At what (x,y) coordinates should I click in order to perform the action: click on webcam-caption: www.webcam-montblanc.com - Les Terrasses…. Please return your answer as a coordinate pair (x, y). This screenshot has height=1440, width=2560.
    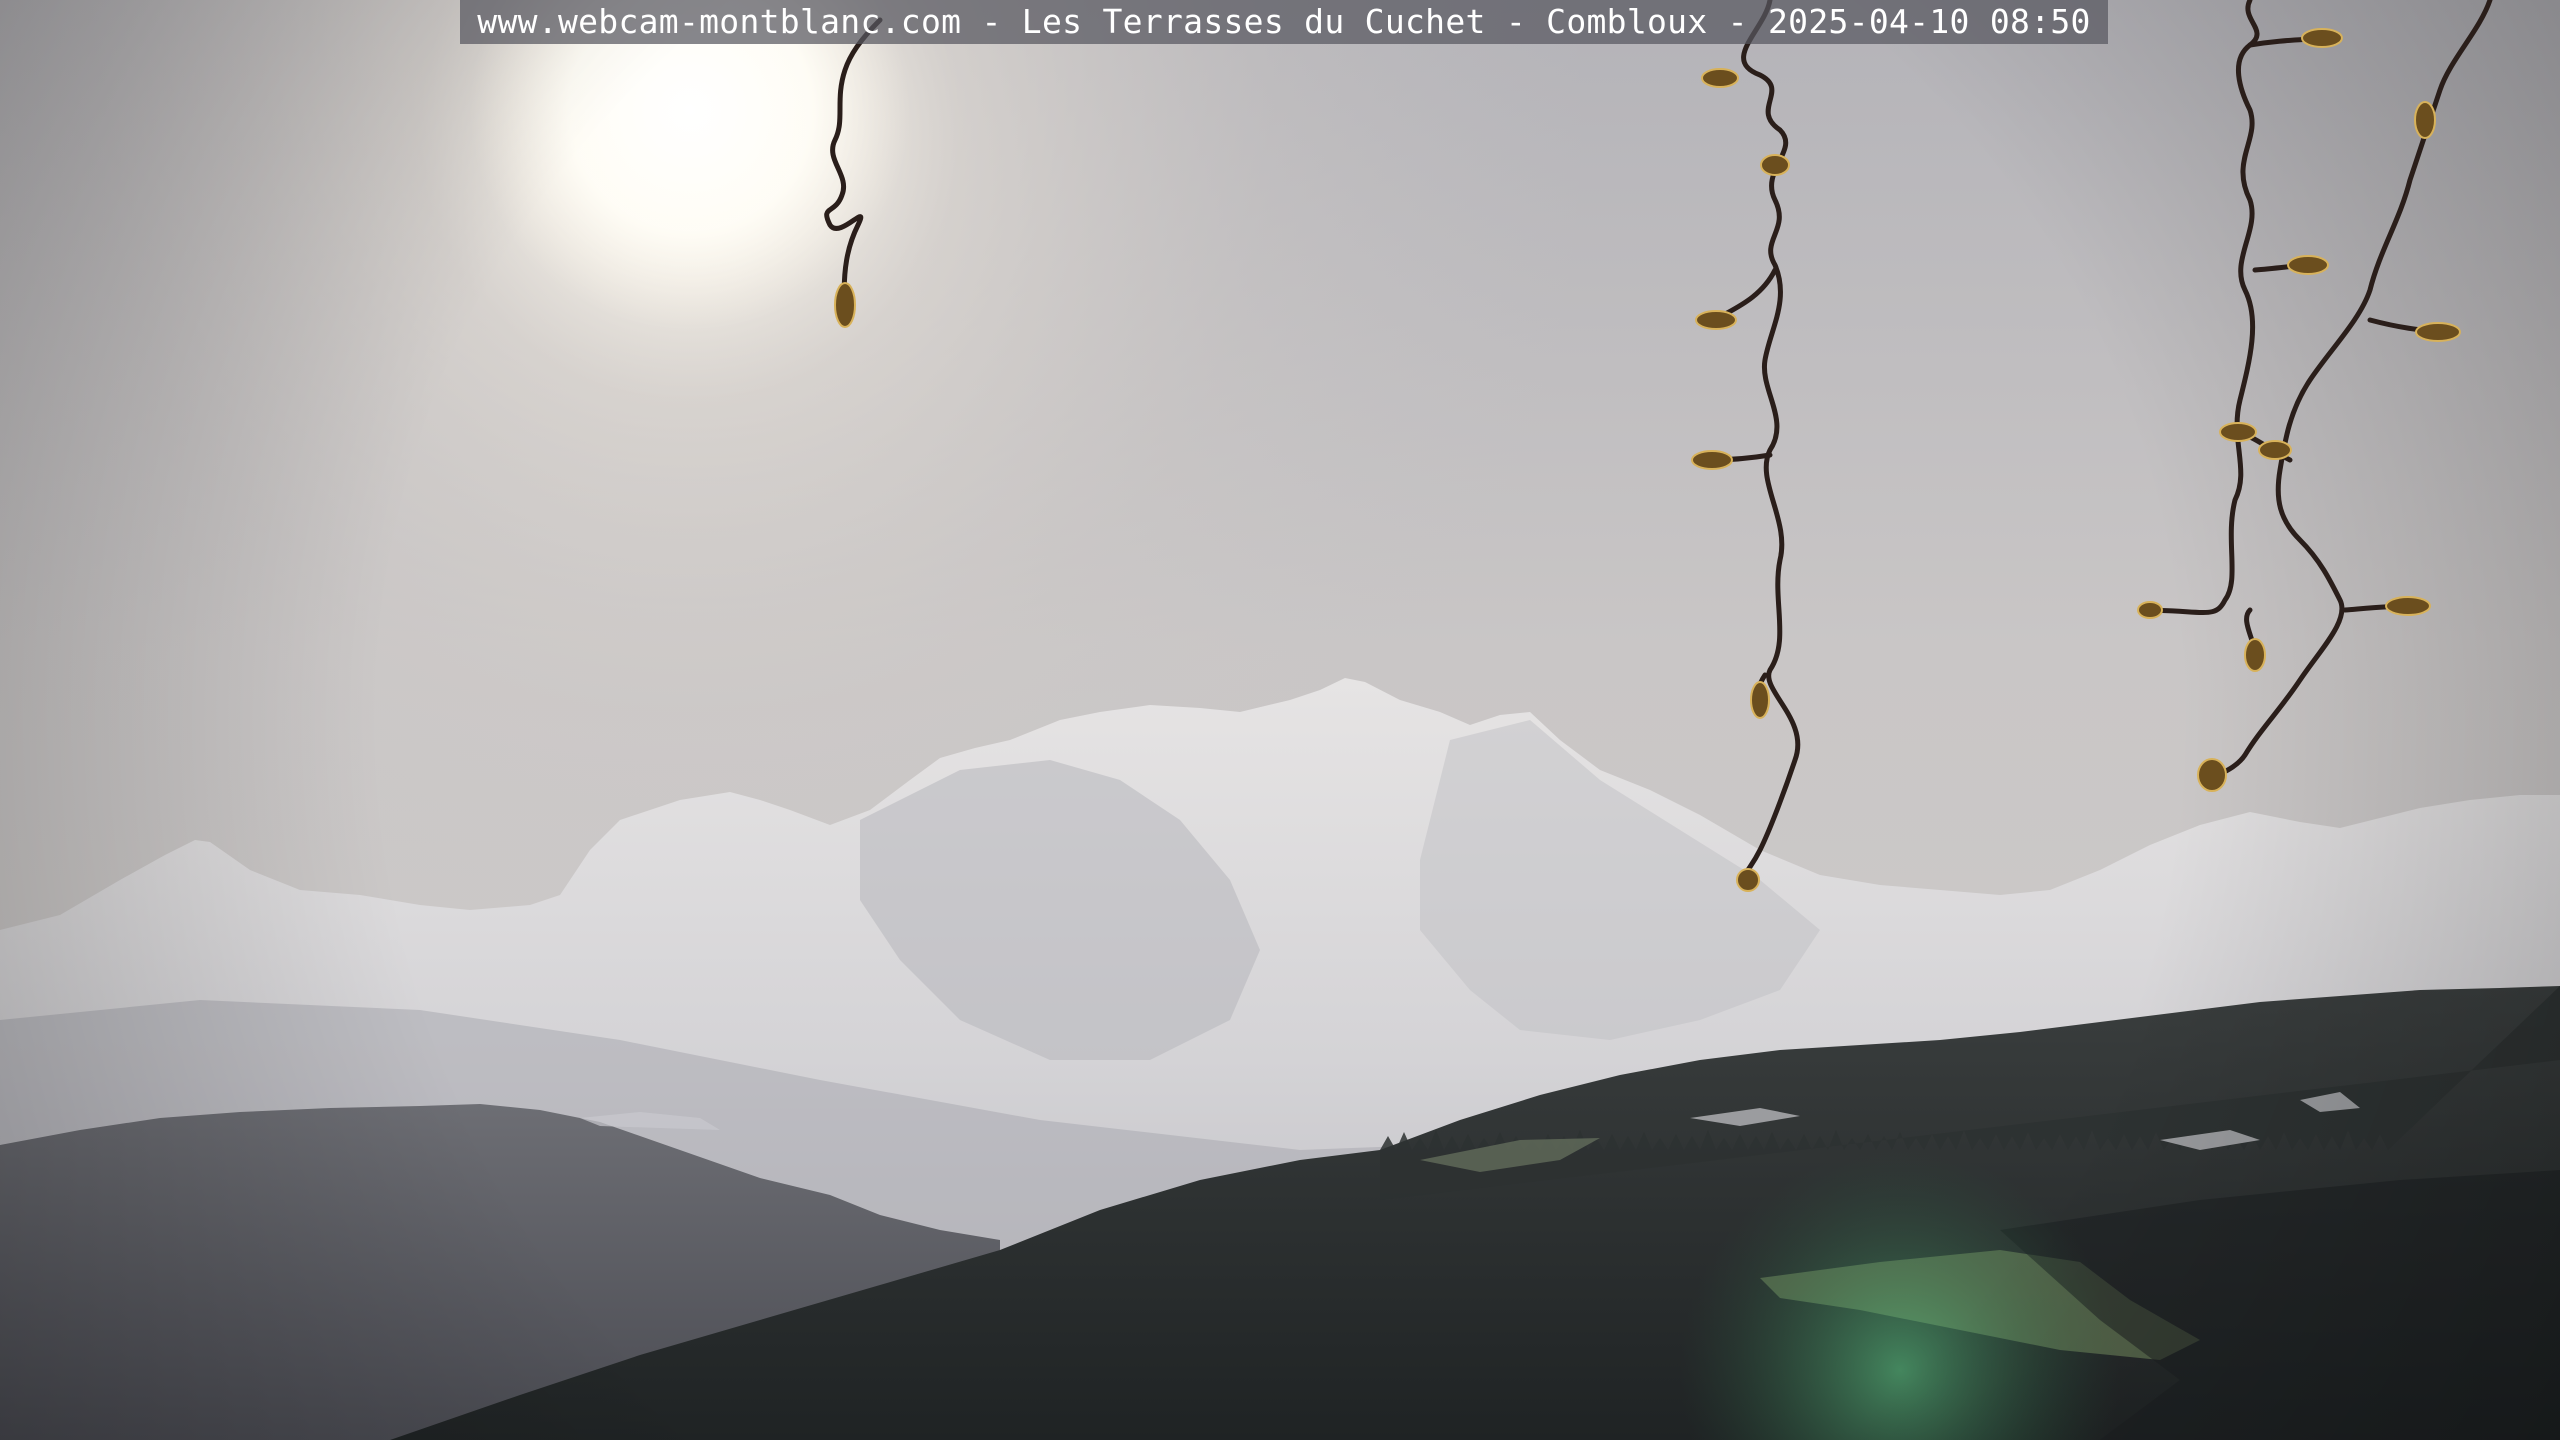
    Looking at the image, I should click on (1284, 22).